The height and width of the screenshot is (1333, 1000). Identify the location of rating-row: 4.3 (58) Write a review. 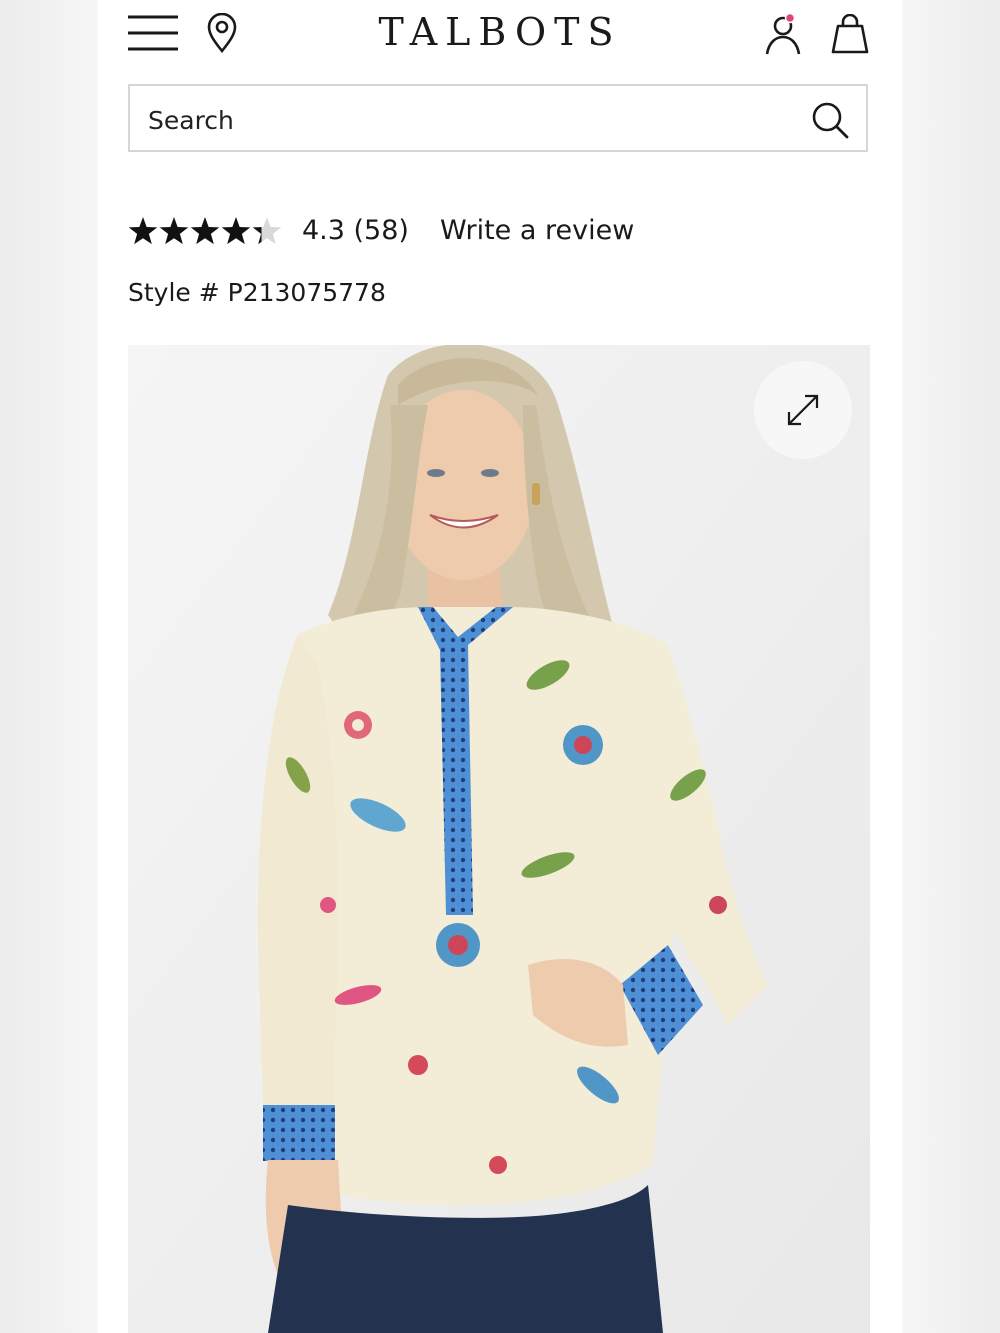
(498, 235).